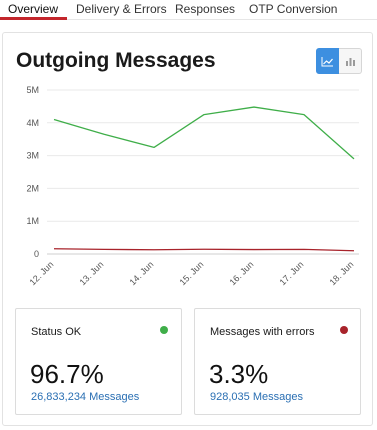 Image resolution: width=377 pixels, height=430 pixels. What do you see at coordinates (32, 123) in the screenshot?
I see `y-tick-label: 4M` at bounding box center [32, 123].